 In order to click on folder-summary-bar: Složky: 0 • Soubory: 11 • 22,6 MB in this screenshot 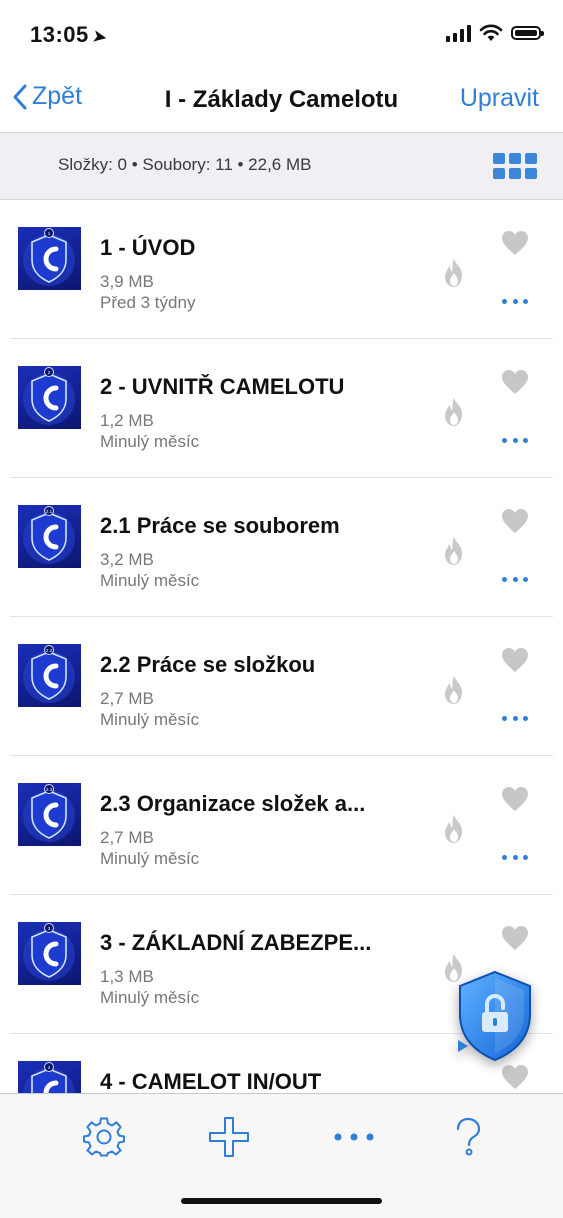, I will do `click(281, 166)`.